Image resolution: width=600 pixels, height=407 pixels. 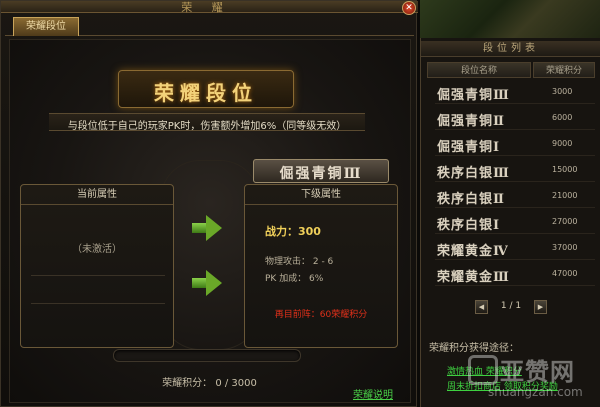 What do you see at coordinates (565, 195) in the screenshot?
I see `rank-points: 21000` at bounding box center [565, 195].